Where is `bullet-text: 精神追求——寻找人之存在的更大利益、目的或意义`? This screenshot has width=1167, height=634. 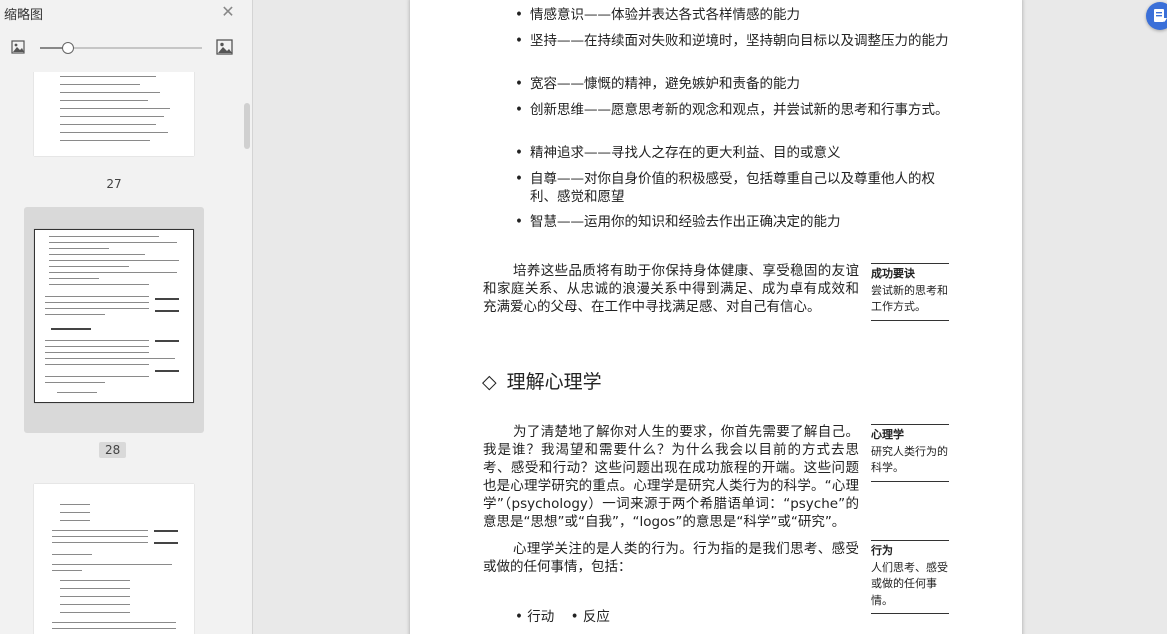
bullet-text: 精神追求——寻找人之存在的更大利益、目的或意义 is located at coordinates (685, 153).